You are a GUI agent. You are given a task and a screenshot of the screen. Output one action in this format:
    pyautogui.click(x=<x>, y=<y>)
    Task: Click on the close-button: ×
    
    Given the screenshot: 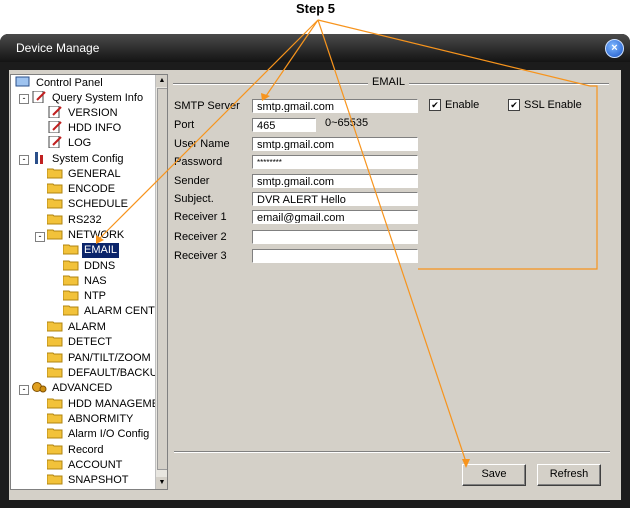 What is the action you would take?
    pyautogui.click(x=614, y=48)
    